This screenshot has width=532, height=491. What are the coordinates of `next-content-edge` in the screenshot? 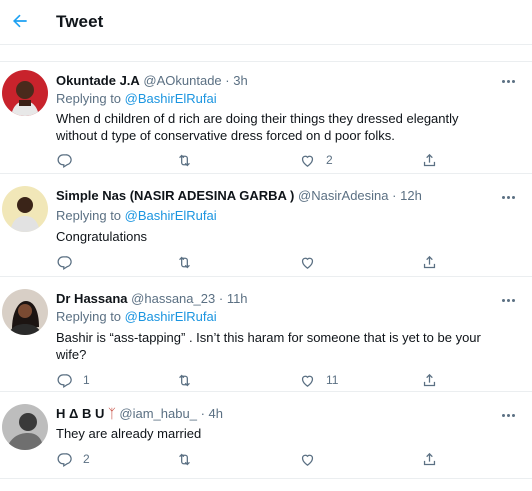 It's located at (266, 485).